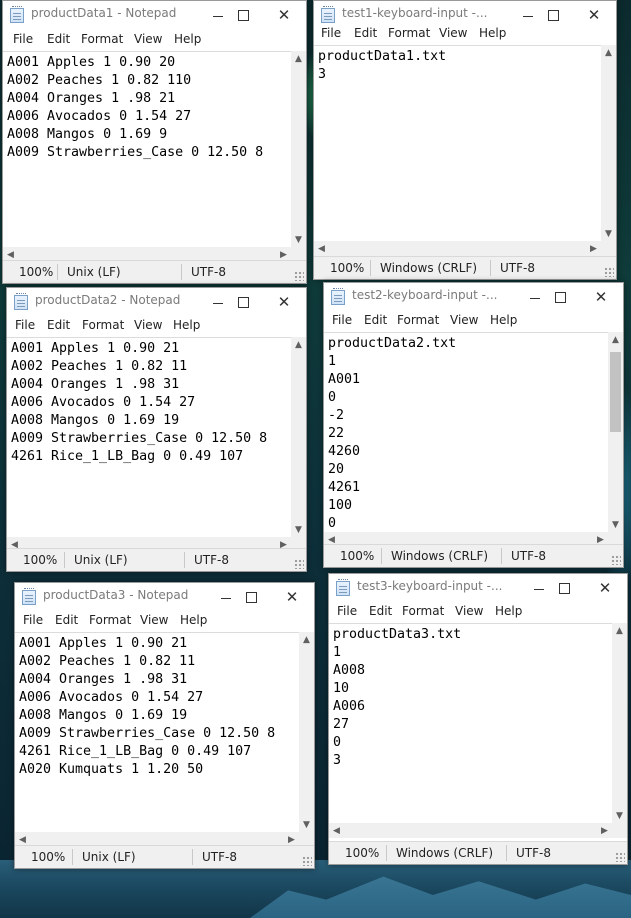  What do you see at coordinates (466, 432) in the screenshot?
I see `text-editor: productData2.txt 1 A001 0 -2 22 4260 20 4261 100 0` at bounding box center [466, 432].